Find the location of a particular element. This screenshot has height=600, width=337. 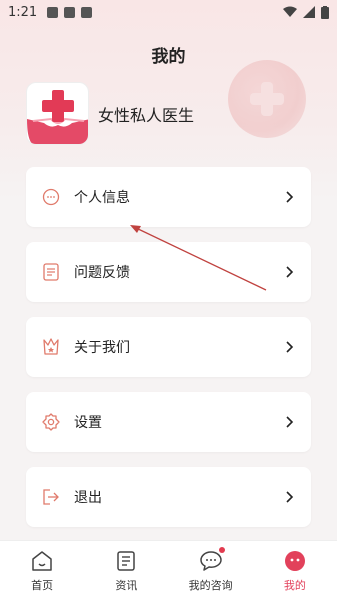

decorative-circle is located at coordinates (267, 99).